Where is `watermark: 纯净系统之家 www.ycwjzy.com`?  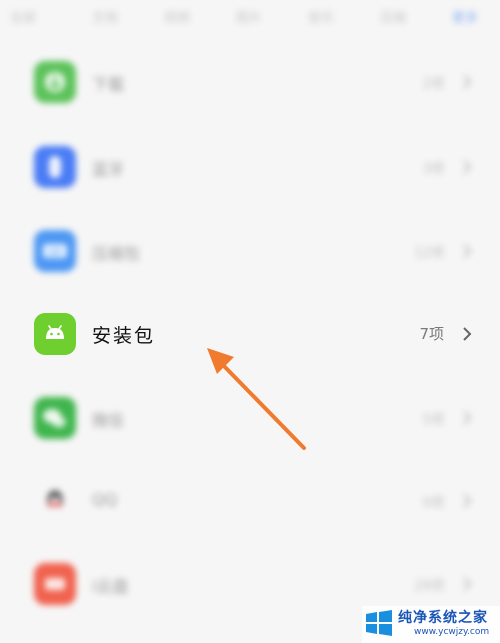
watermark: 纯净系统之家 www.ycwjzy.com is located at coordinates (431, 624).